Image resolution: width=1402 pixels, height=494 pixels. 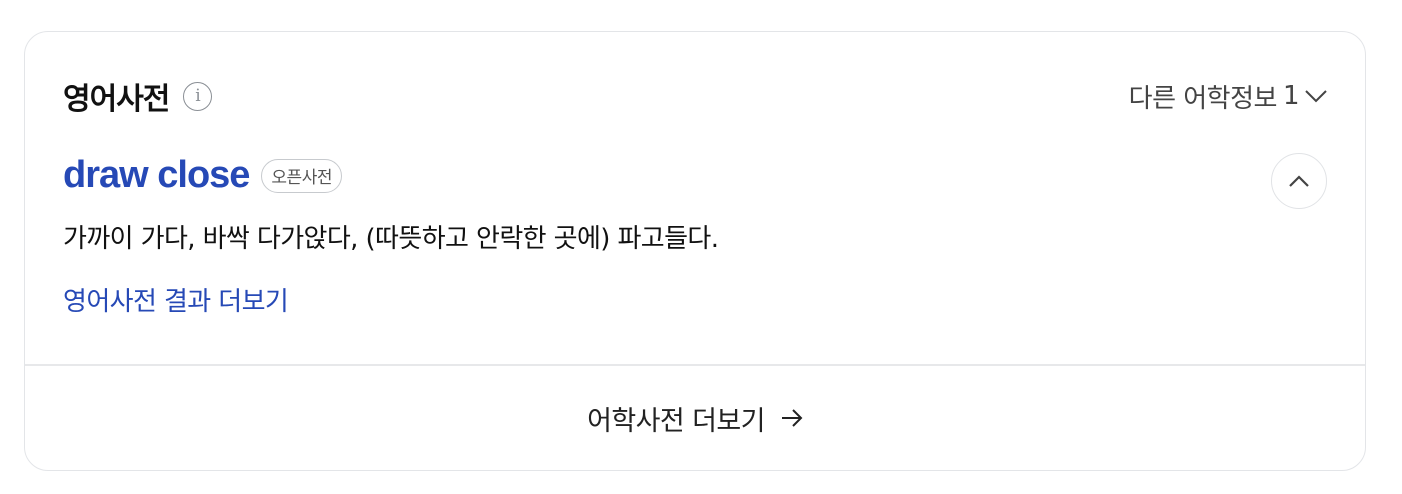 I want to click on info-icon: i, so click(x=198, y=96).